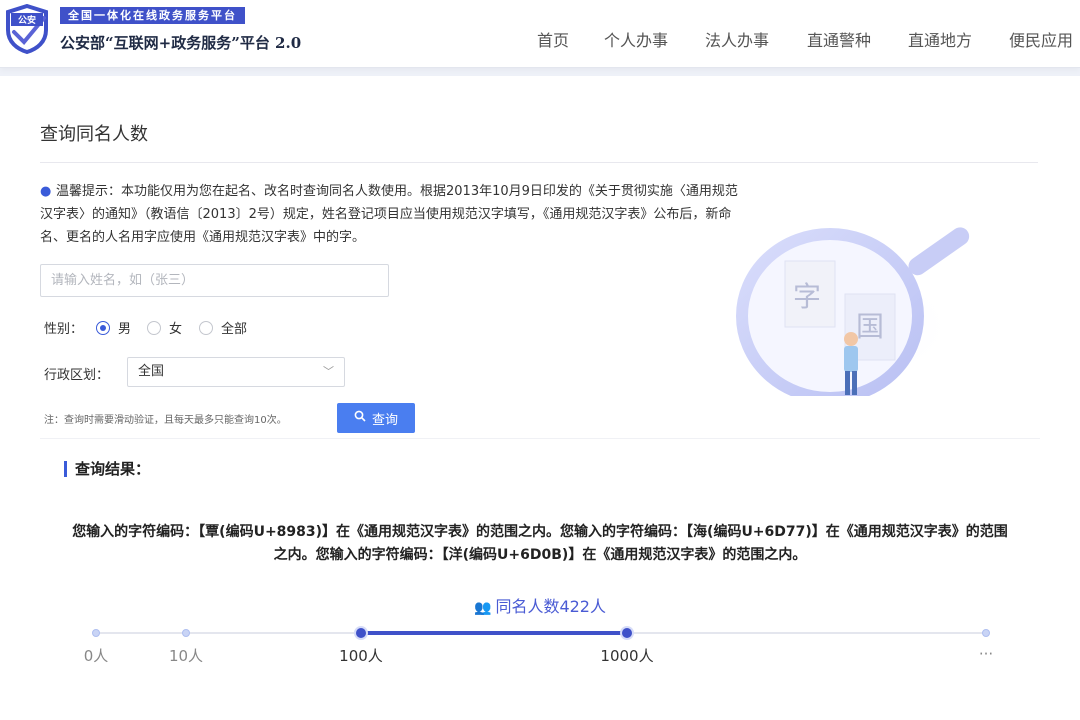  What do you see at coordinates (94, 134) in the screenshot?
I see `page-title: 查询同名人数` at bounding box center [94, 134].